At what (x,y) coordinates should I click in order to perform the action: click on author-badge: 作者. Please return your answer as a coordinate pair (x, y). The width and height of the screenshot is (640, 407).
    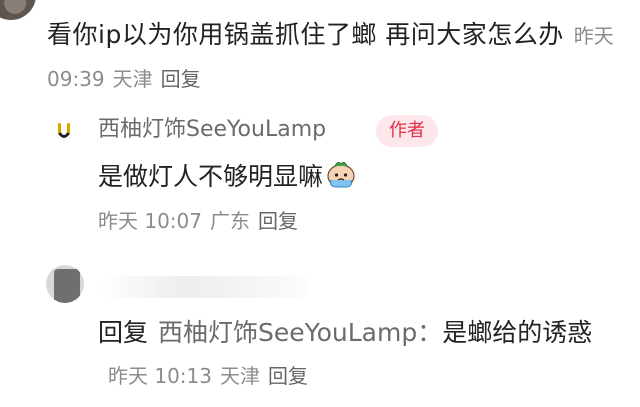
    Looking at the image, I should click on (407, 131).